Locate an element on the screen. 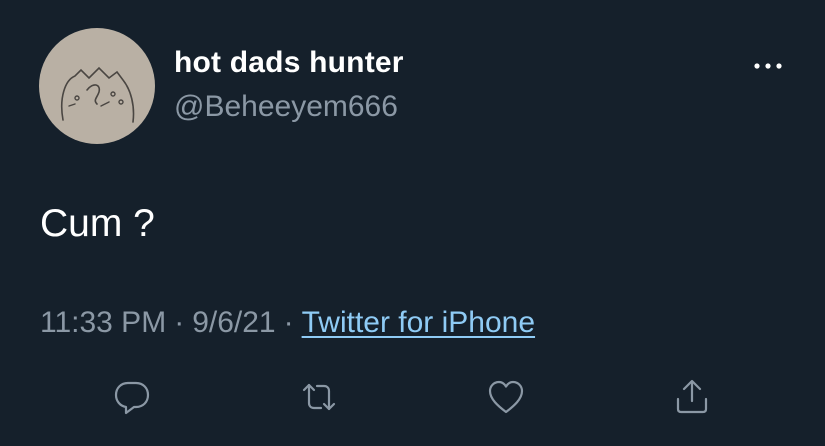 The height and width of the screenshot is (446, 825). retweet-button is located at coordinates (319, 397).